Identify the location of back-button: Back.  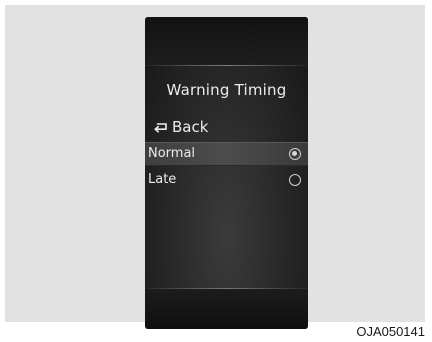
(180, 127).